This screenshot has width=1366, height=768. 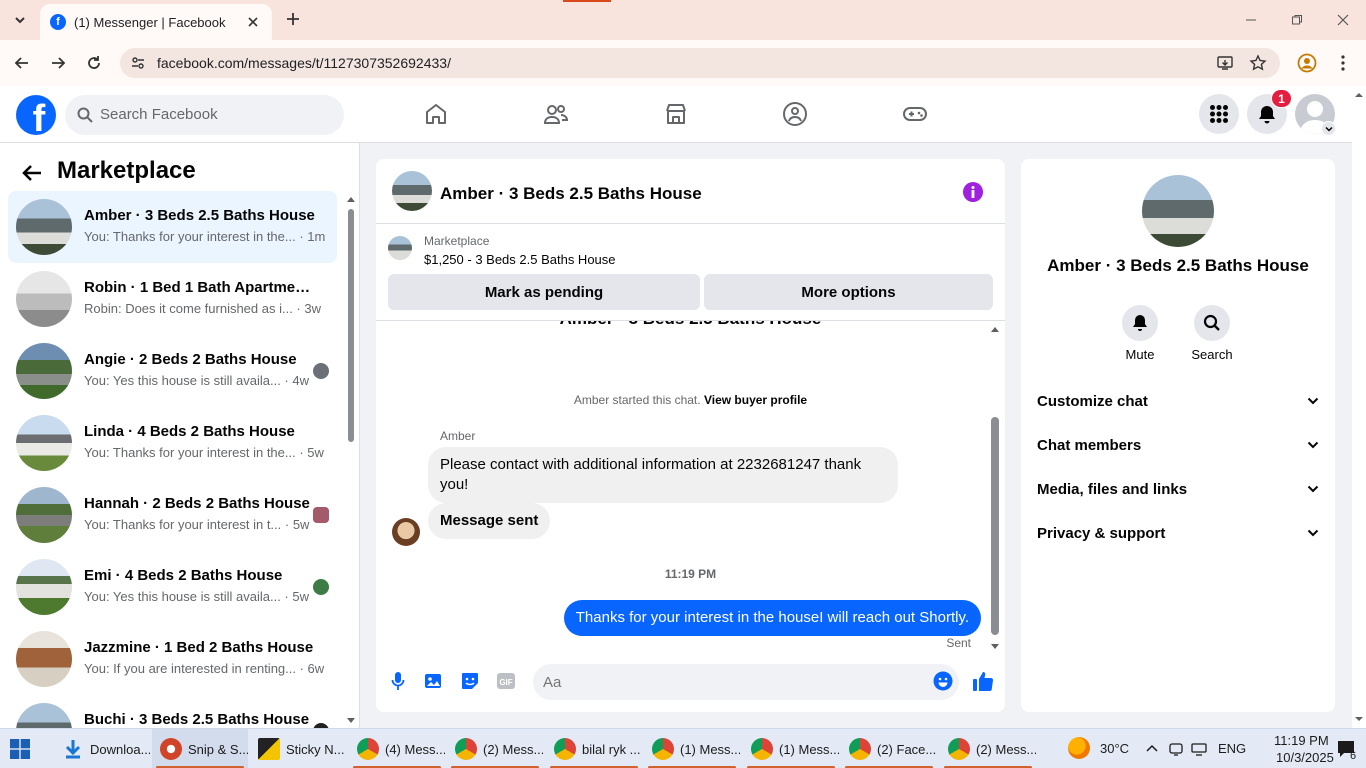 What do you see at coordinates (983, 681) in the screenshot?
I see `send-like-button` at bounding box center [983, 681].